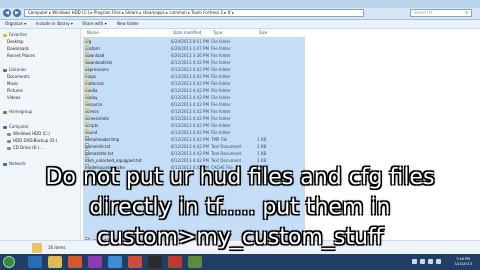 Image resolution: width=480 pixels, height=270 pixels. Describe the element at coordinates (194, 83) in the screenshot. I see `file-row: materials 6/12/2013 4:42 PM File folder` at that location.